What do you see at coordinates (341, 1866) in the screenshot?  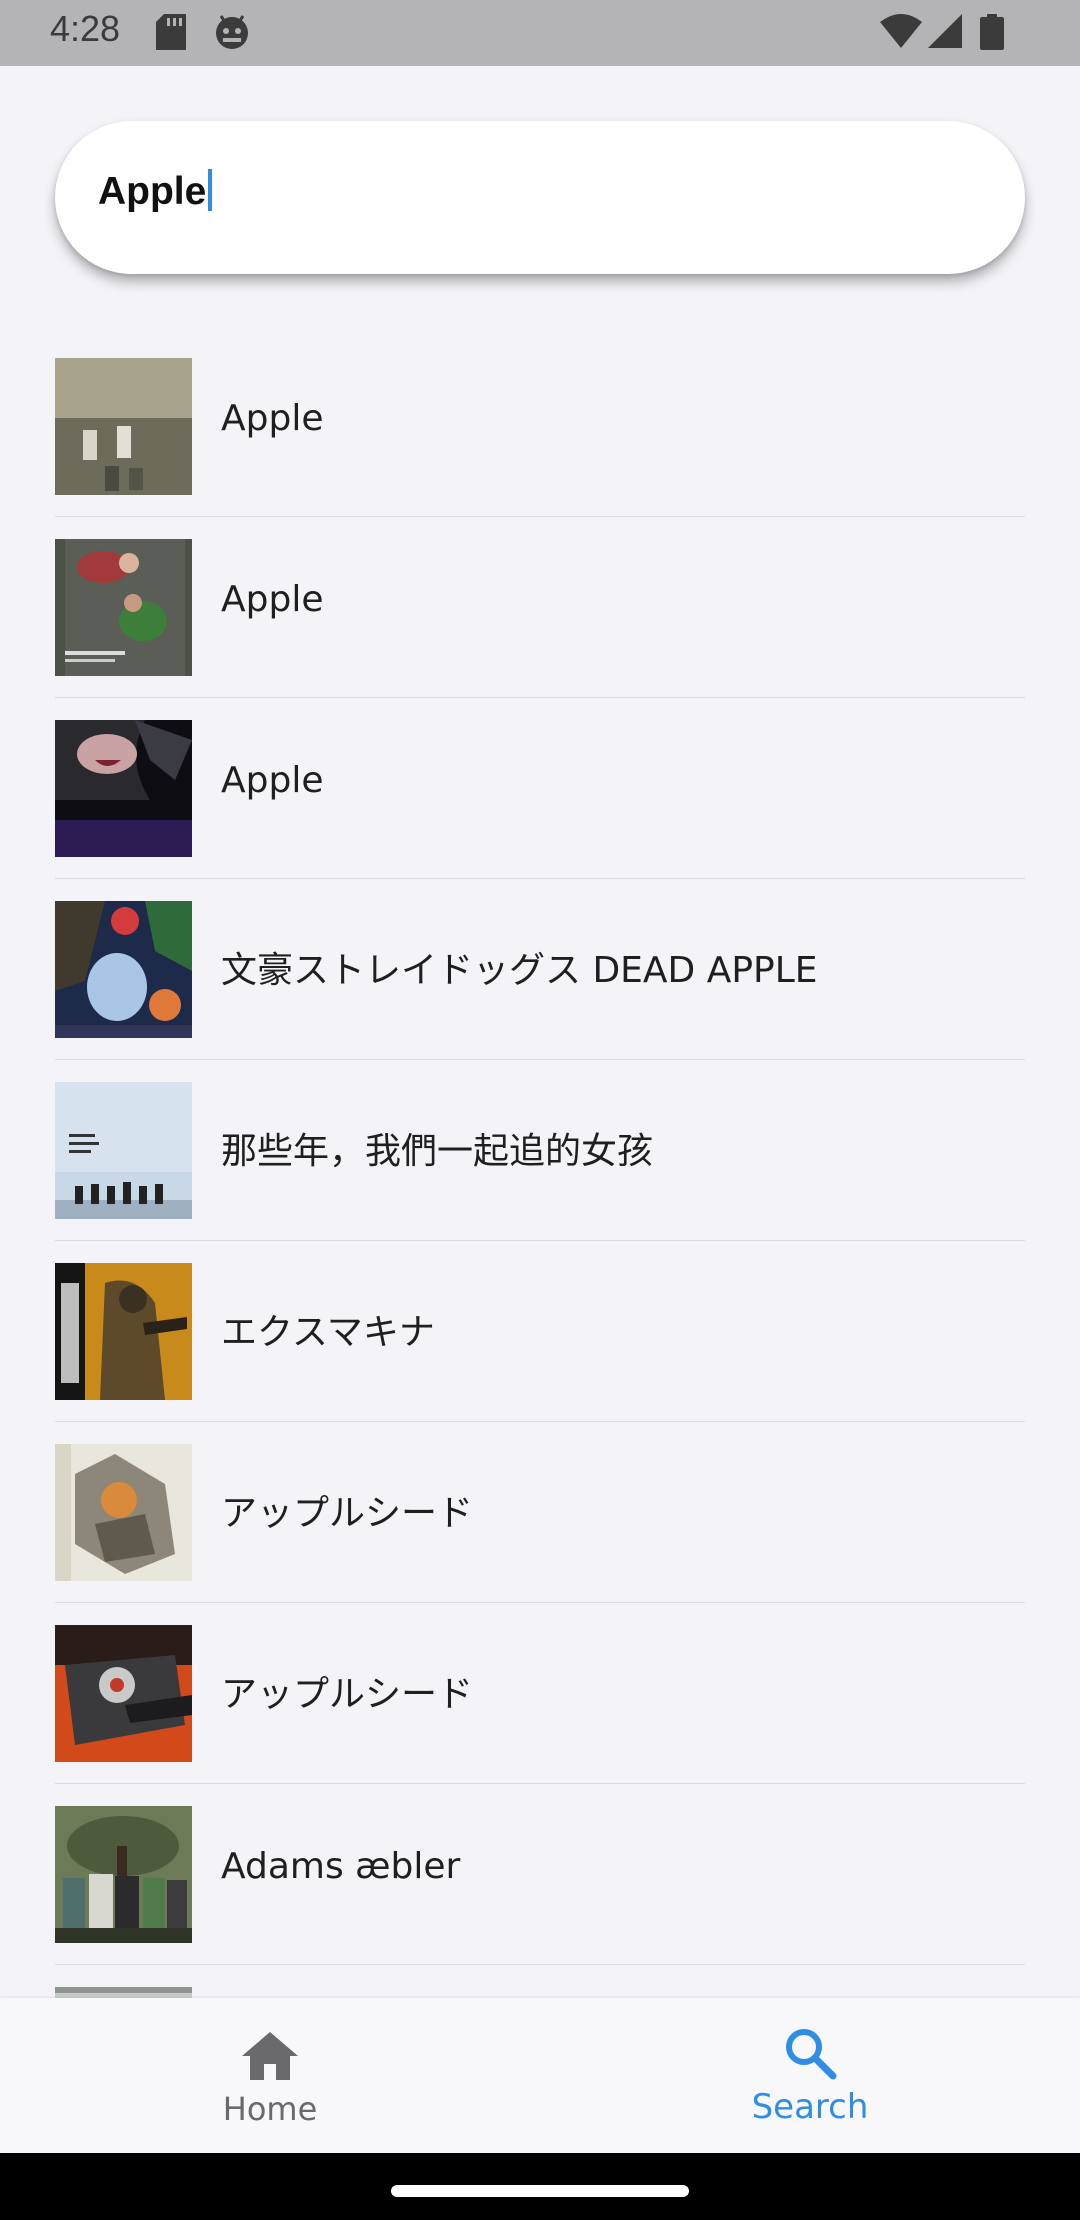 I see `result-title: Adams æbler` at bounding box center [341, 1866].